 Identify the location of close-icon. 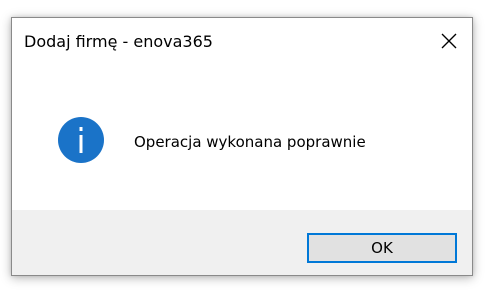
(449, 41).